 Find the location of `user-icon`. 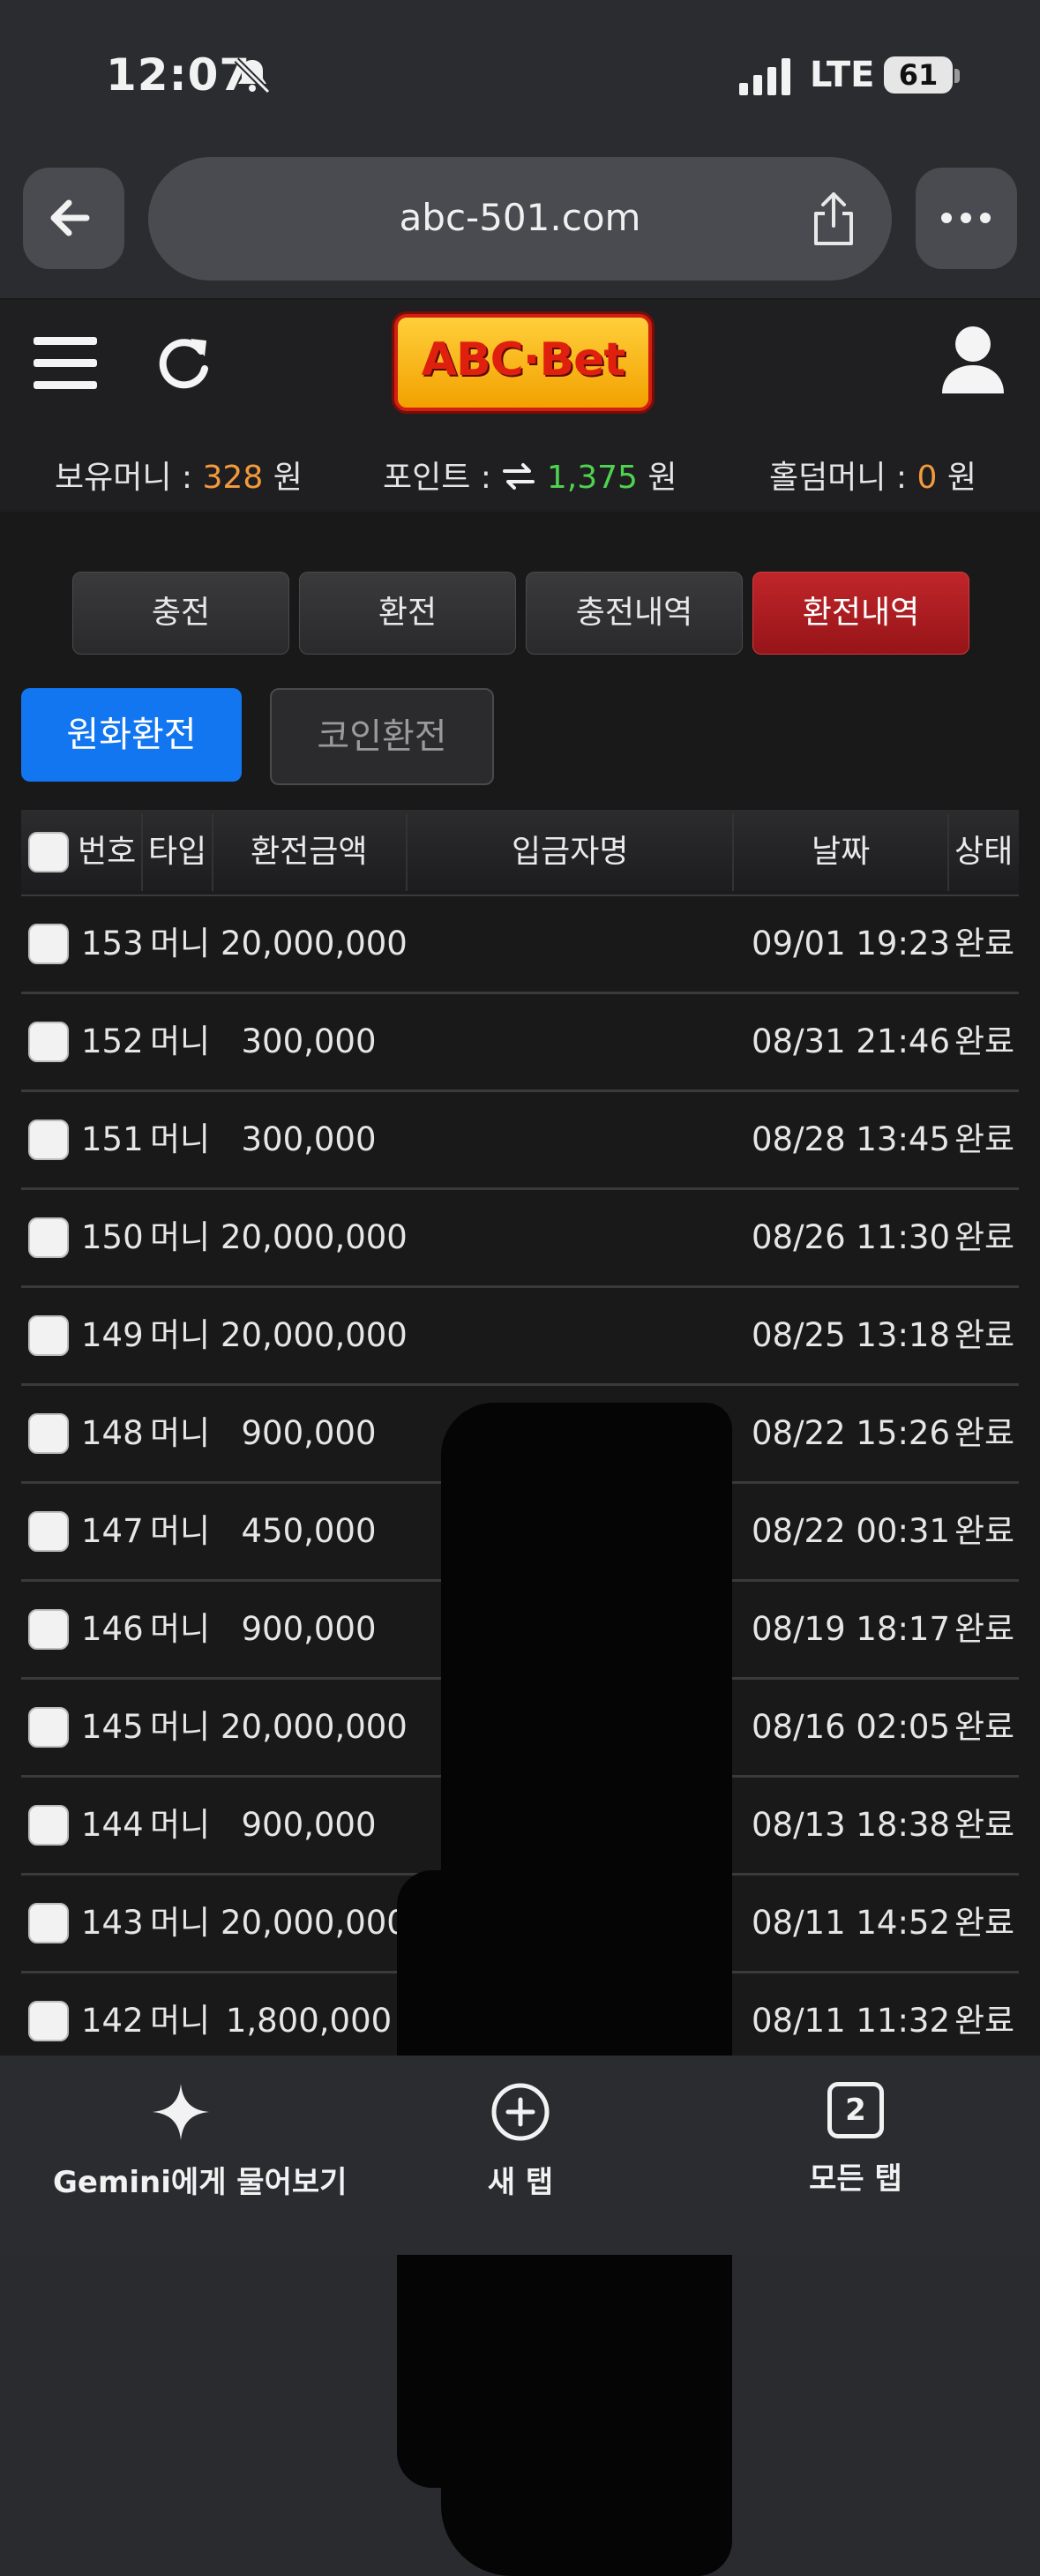

user-icon is located at coordinates (973, 360).